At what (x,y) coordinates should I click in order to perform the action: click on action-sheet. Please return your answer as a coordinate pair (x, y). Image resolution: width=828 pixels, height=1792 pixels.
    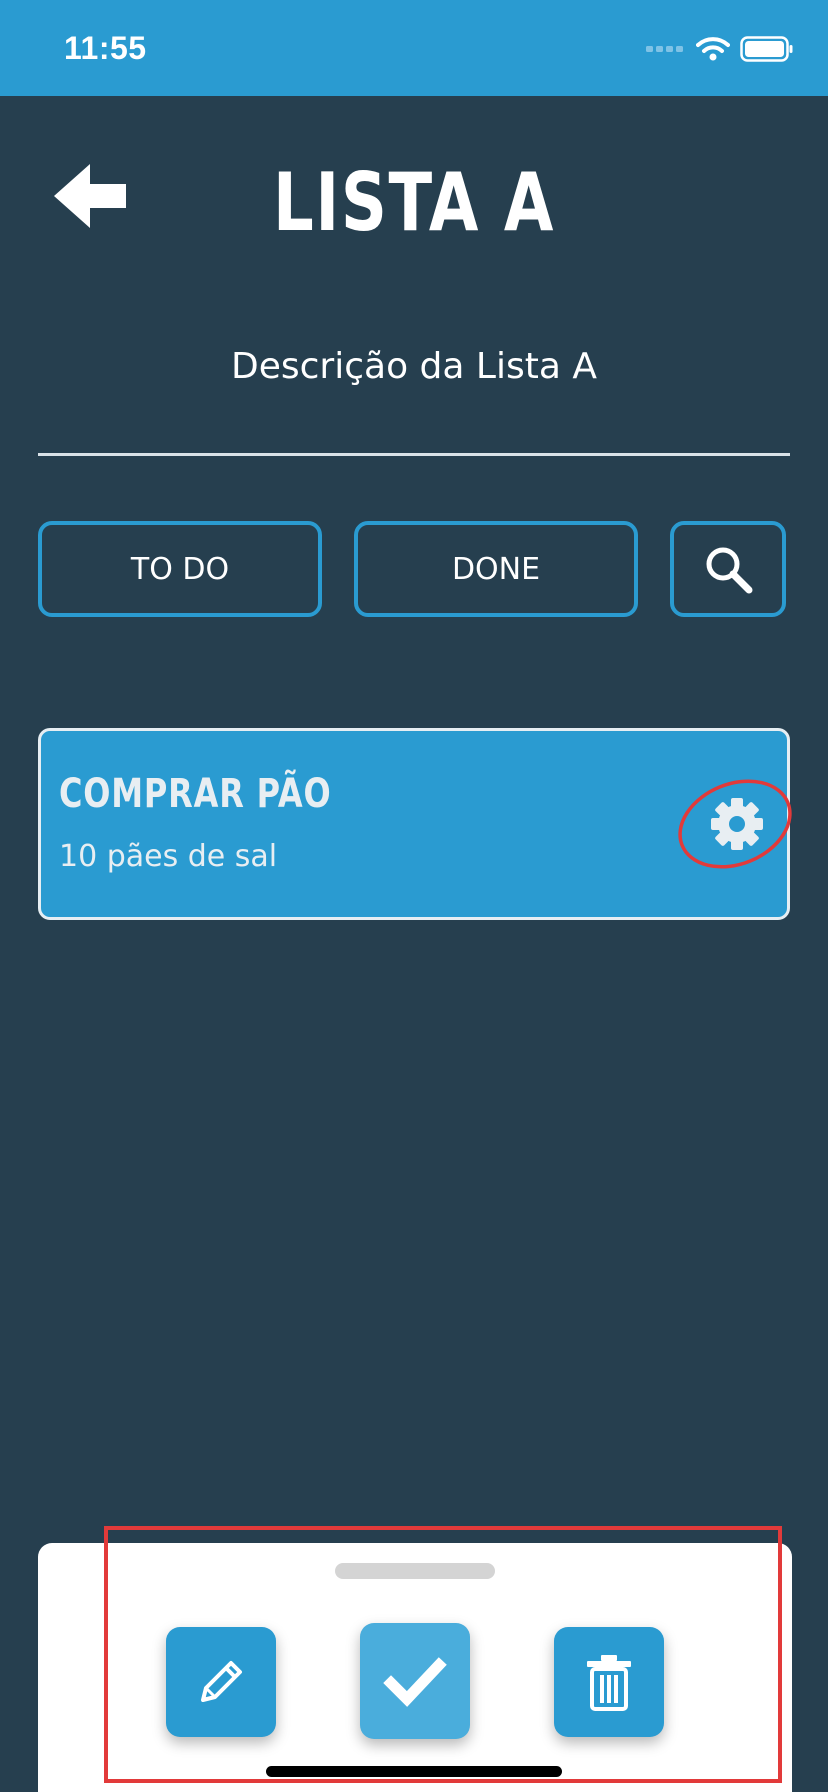
    Looking at the image, I should click on (415, 1667).